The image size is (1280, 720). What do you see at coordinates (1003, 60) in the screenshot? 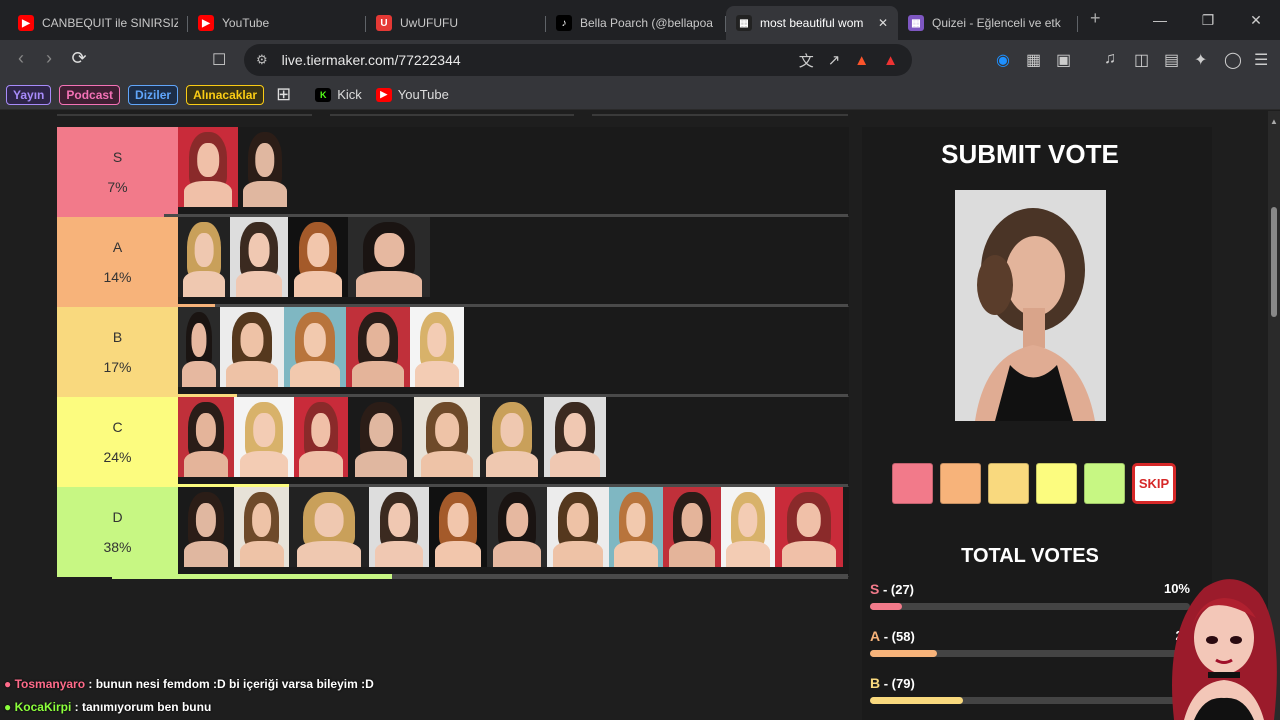
I see `shazam-icon: ◉` at bounding box center [1003, 60].